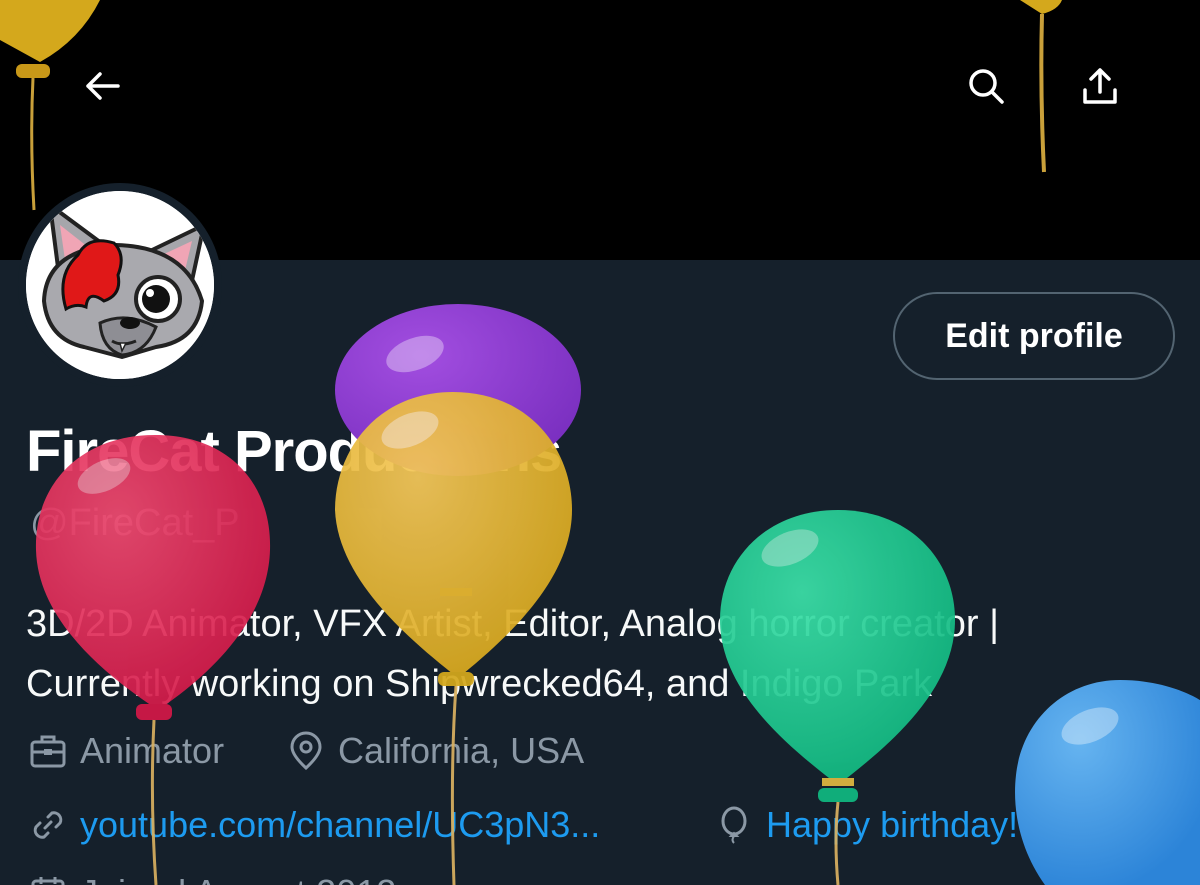  I want to click on location-item: California, USA, so click(435, 751).